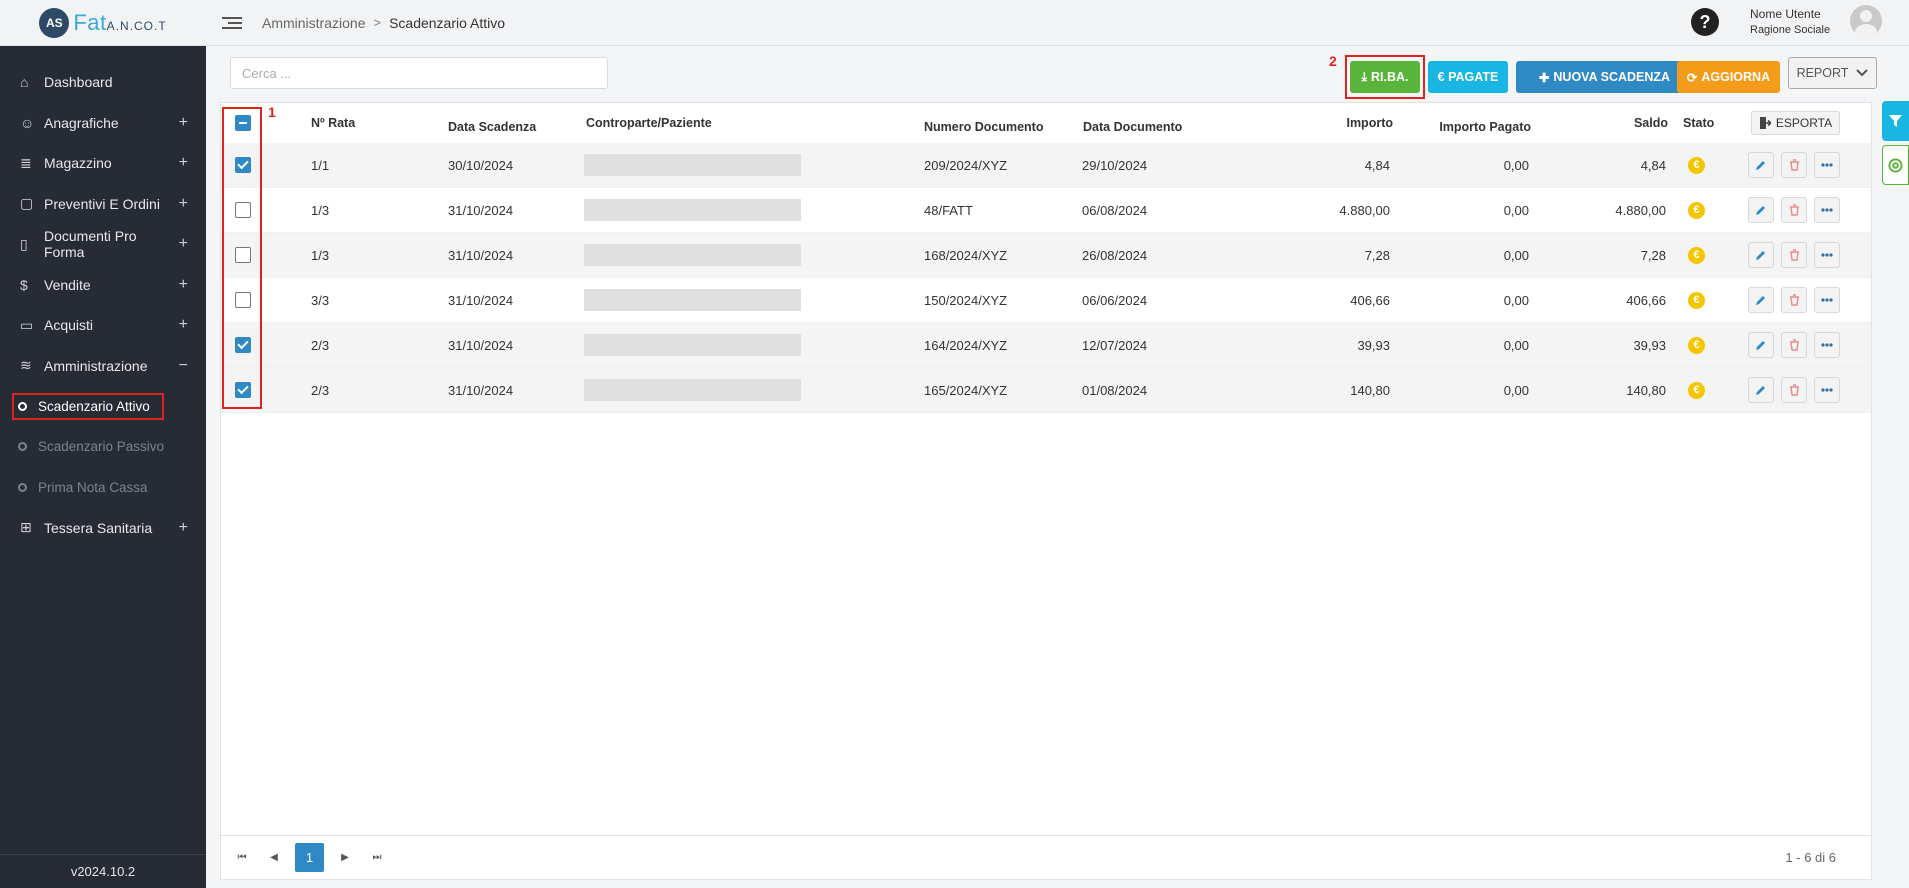 The height and width of the screenshot is (888, 1909). I want to click on trash-icon, so click(1794, 300).